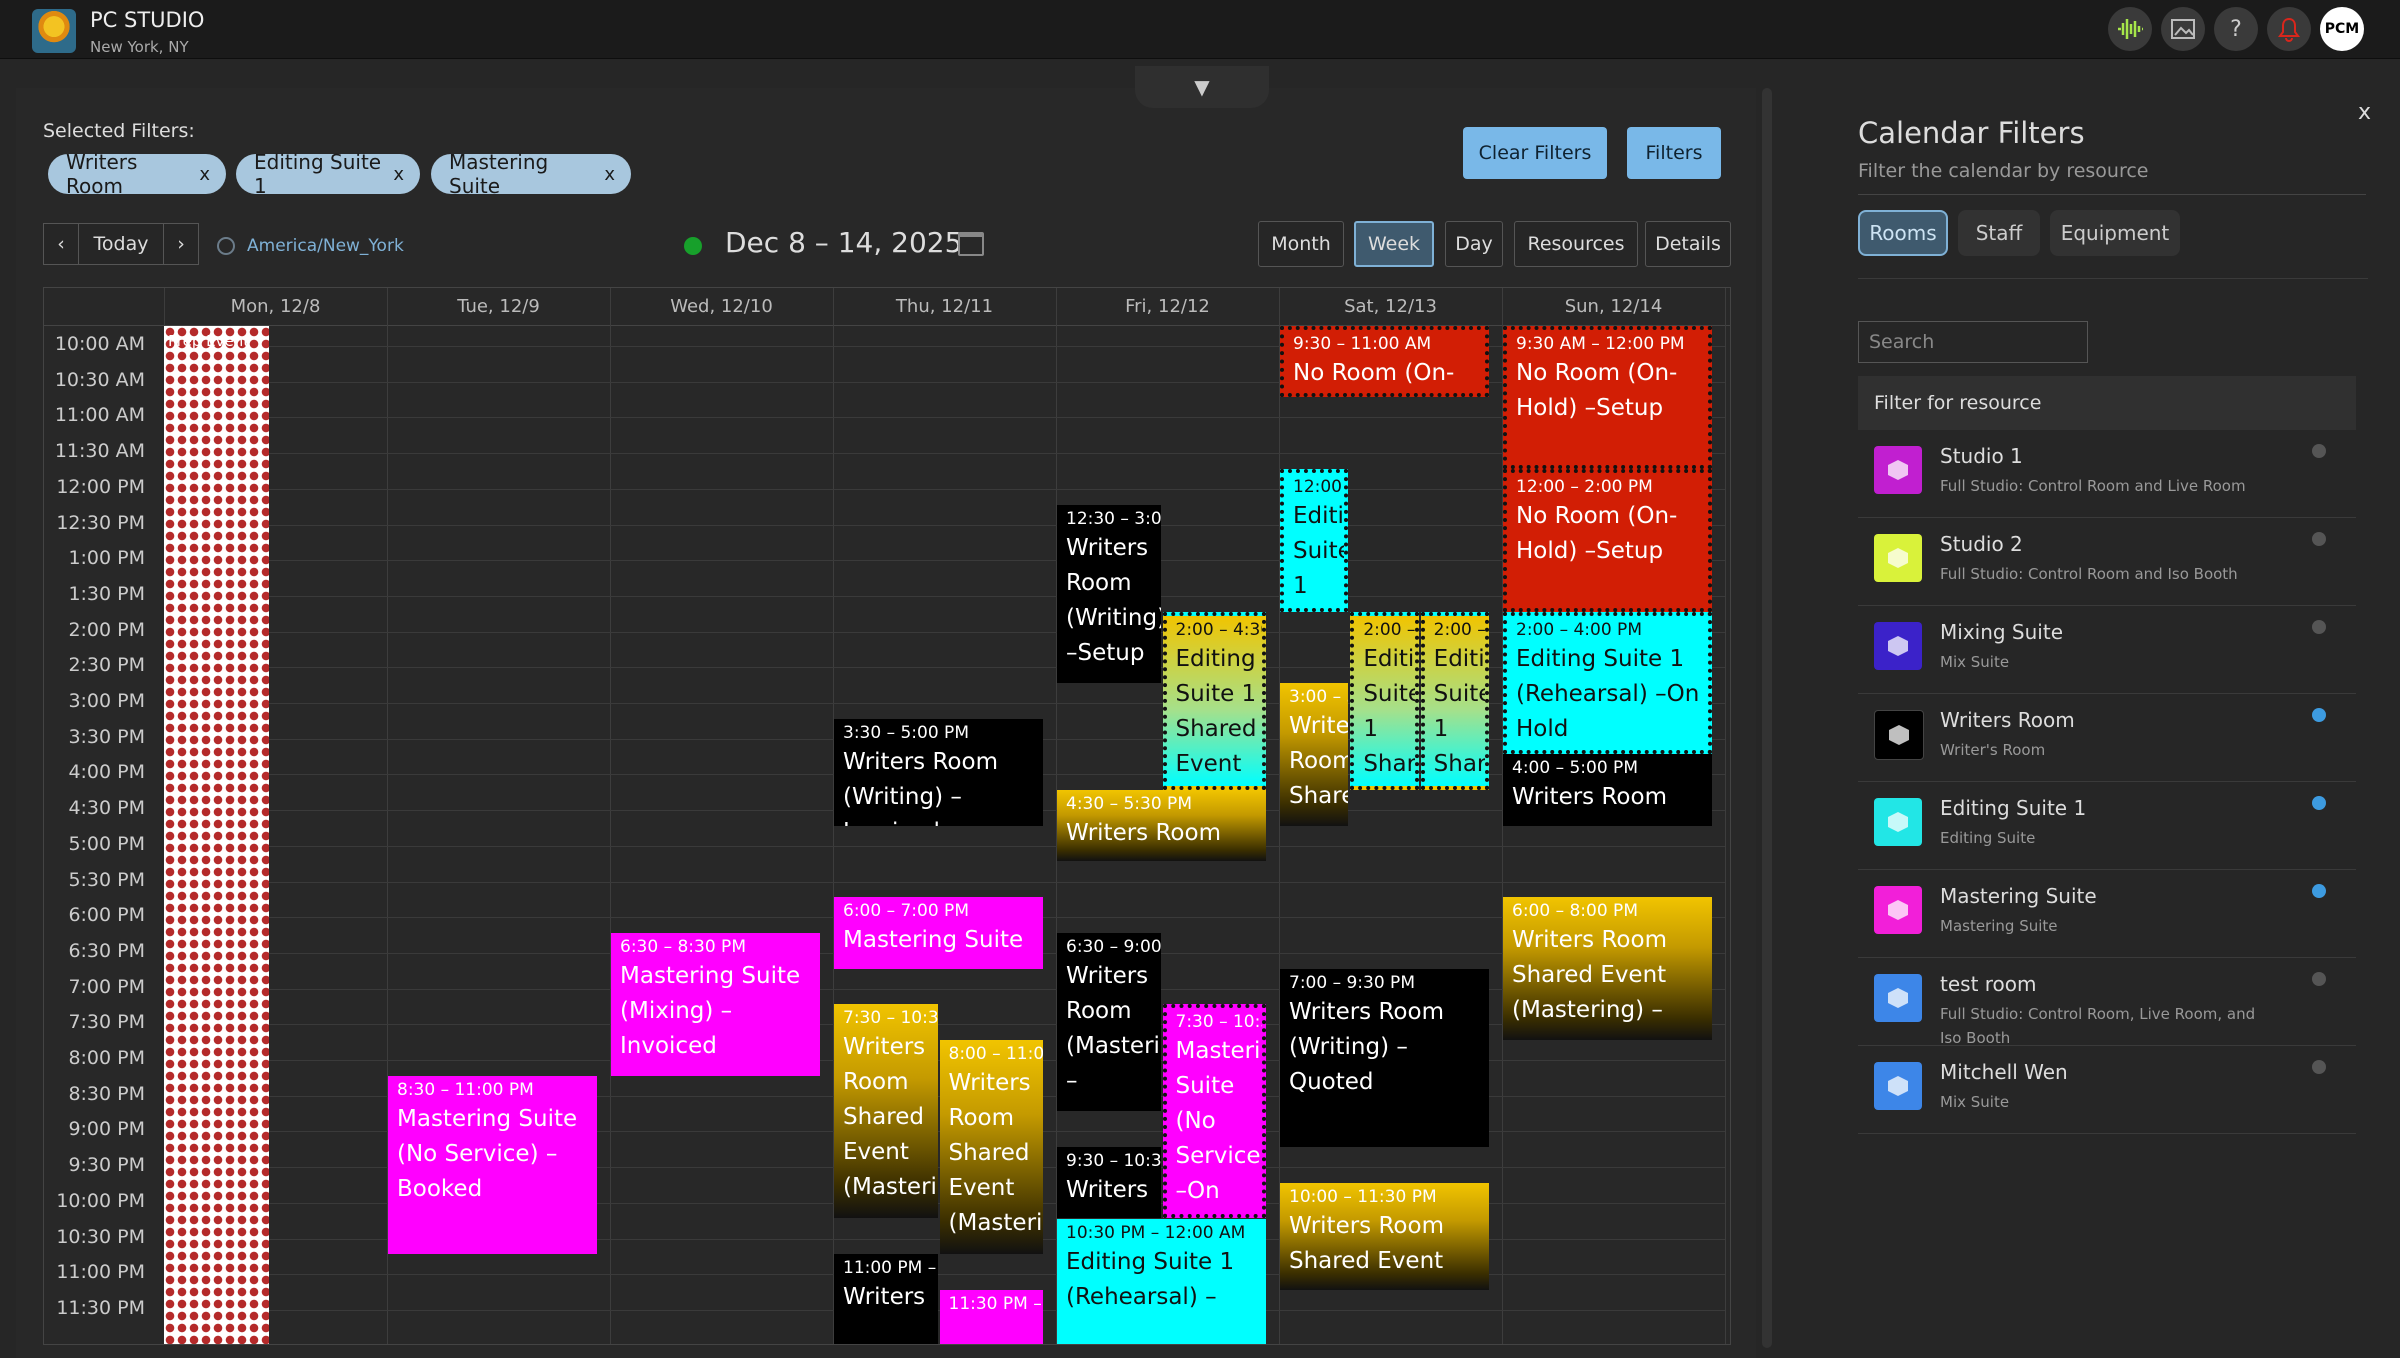 The height and width of the screenshot is (1358, 2400). What do you see at coordinates (275, 306) in the screenshot?
I see `day-header-mon-12-8: Mon, 12/8` at bounding box center [275, 306].